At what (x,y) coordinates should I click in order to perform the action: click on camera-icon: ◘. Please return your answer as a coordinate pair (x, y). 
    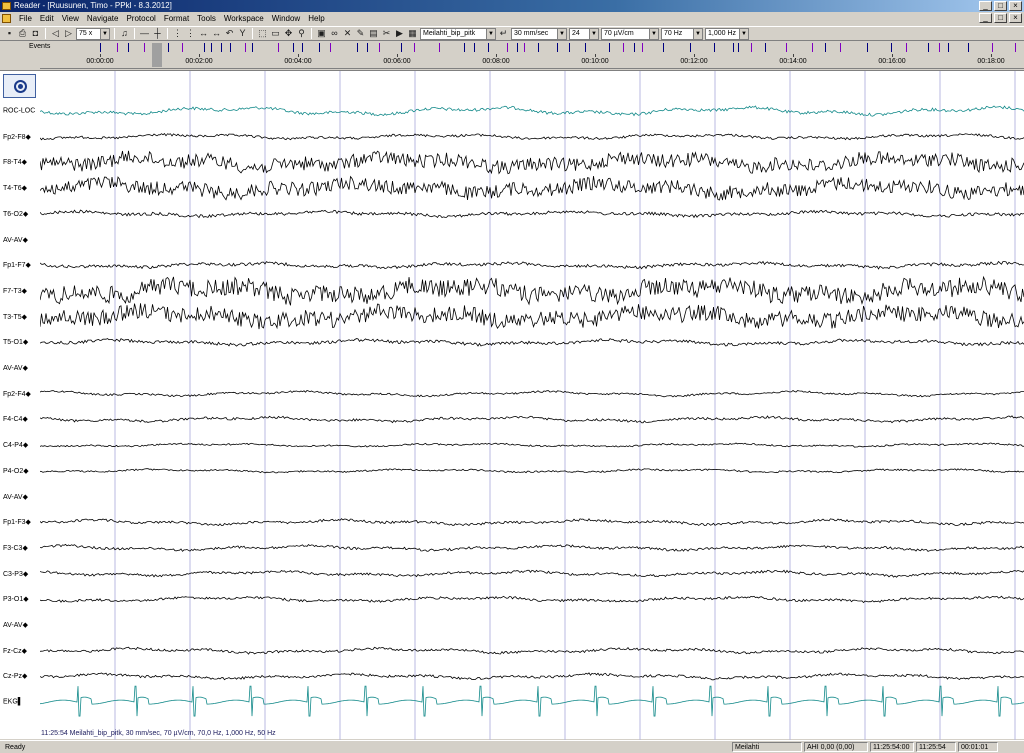
    Looking at the image, I should click on (35, 33).